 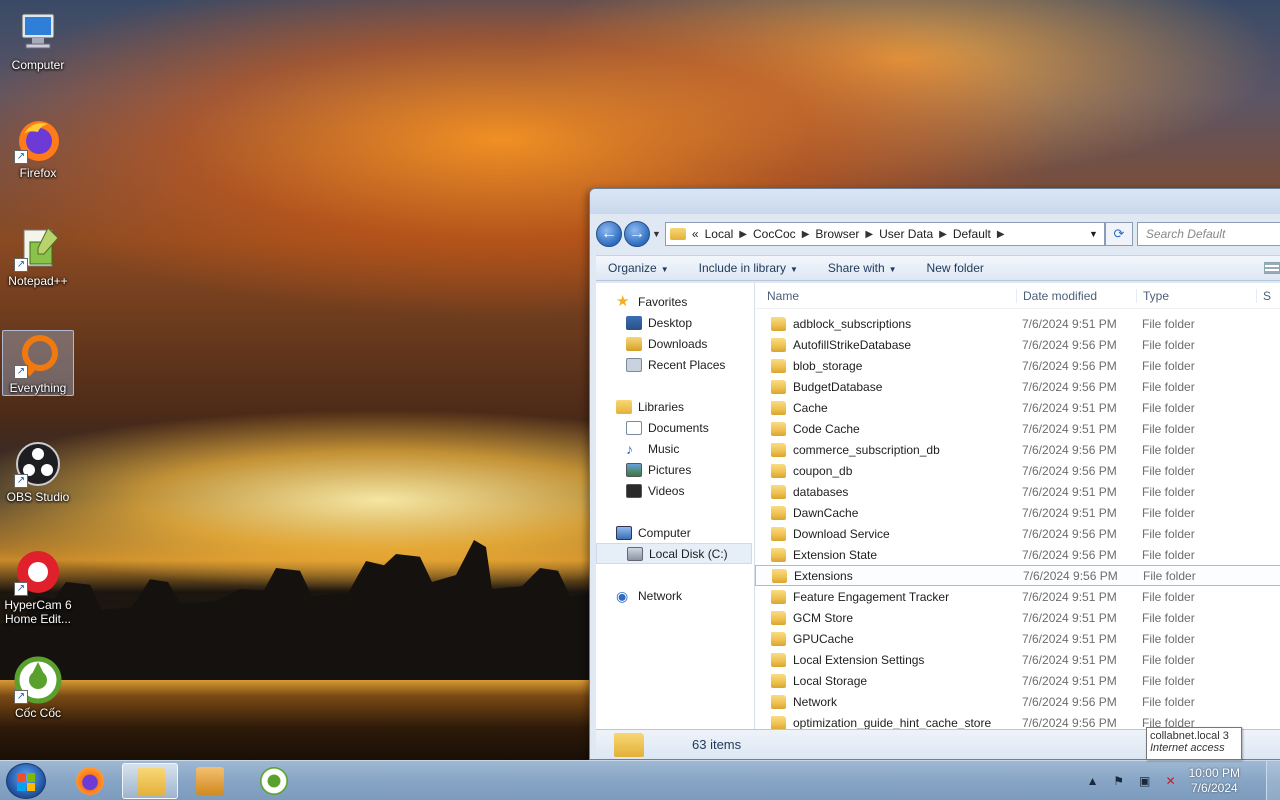 I want to click on videos-icon, so click(x=634, y=490).